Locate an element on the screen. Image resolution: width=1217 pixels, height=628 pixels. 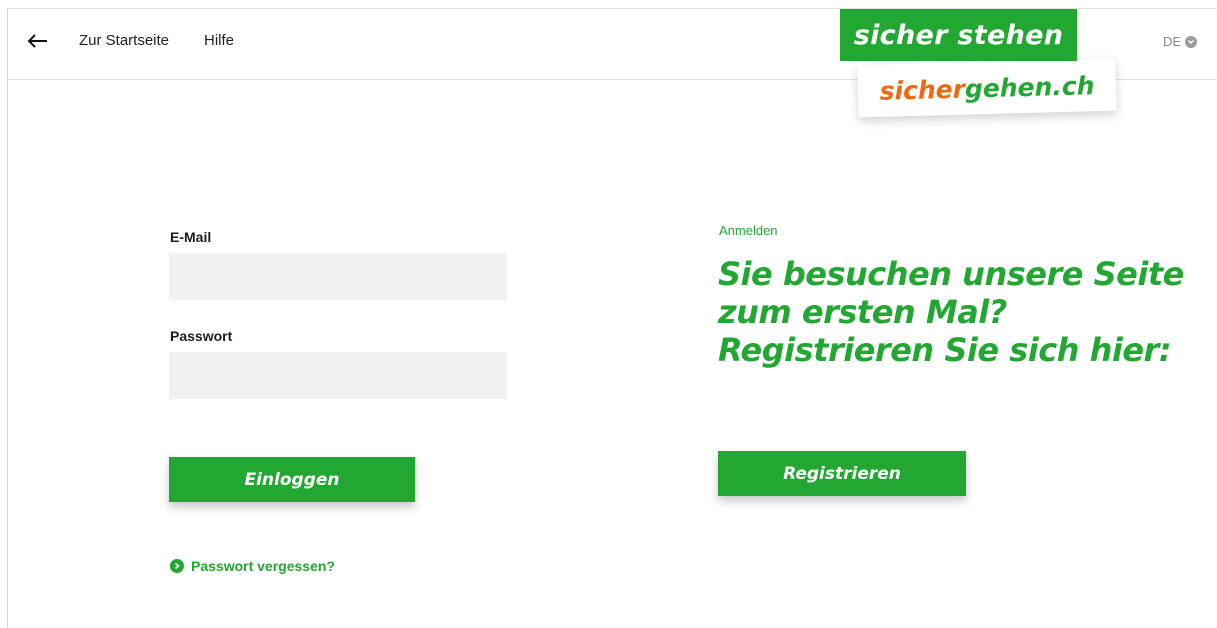
home-link: Zur Startseite is located at coordinates (124, 40).